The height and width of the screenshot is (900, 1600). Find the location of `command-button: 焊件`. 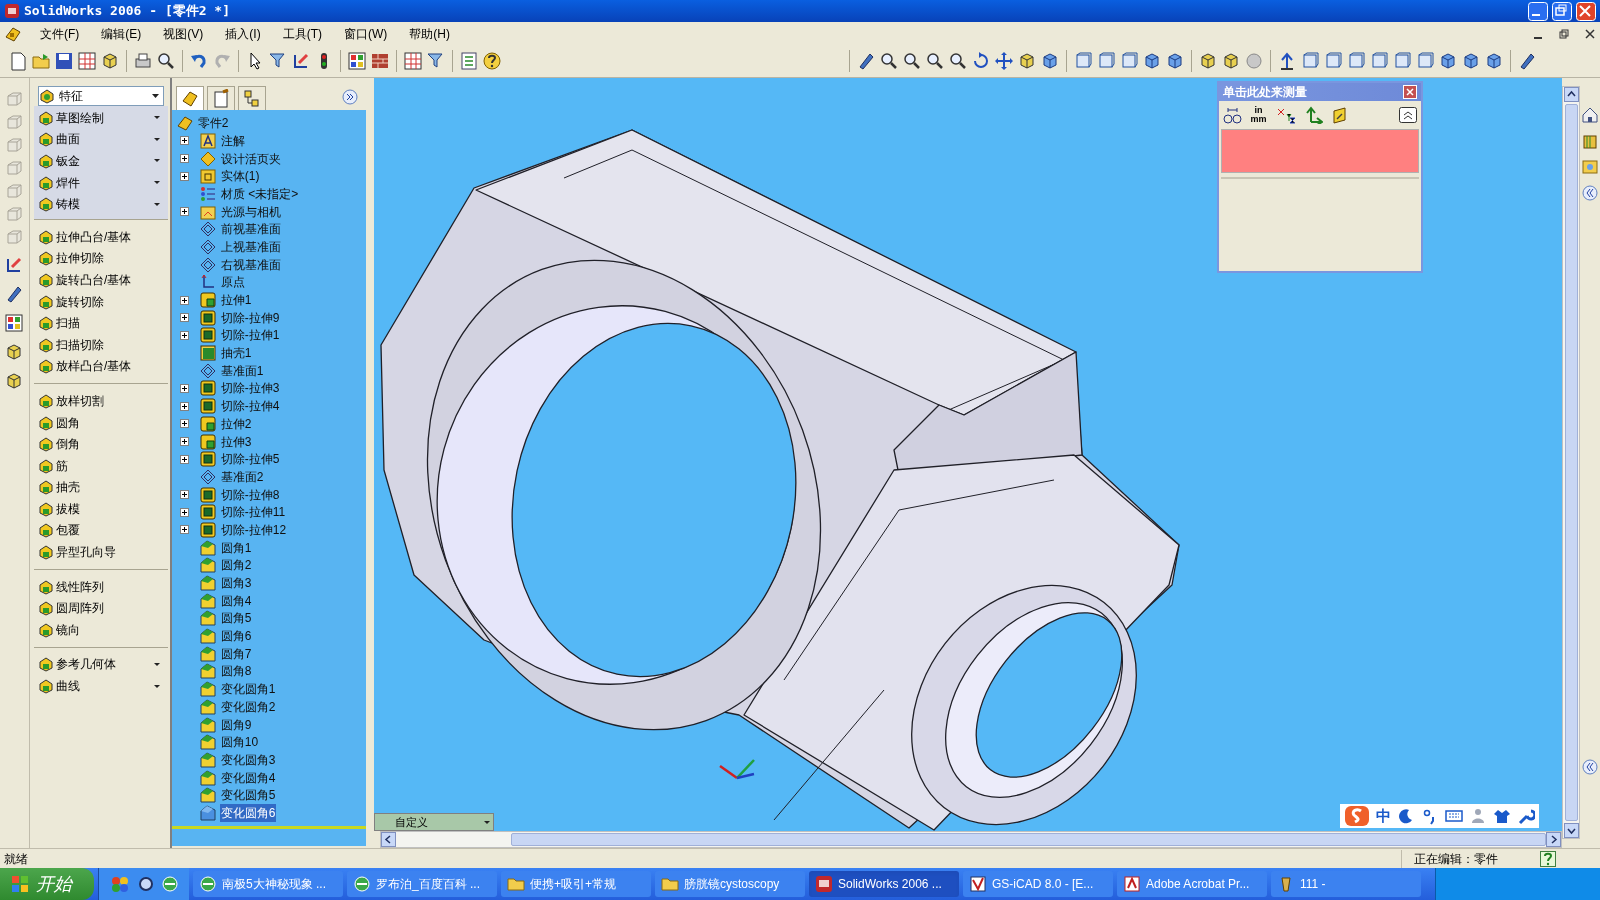

command-button: 焊件 is located at coordinates (98, 182).